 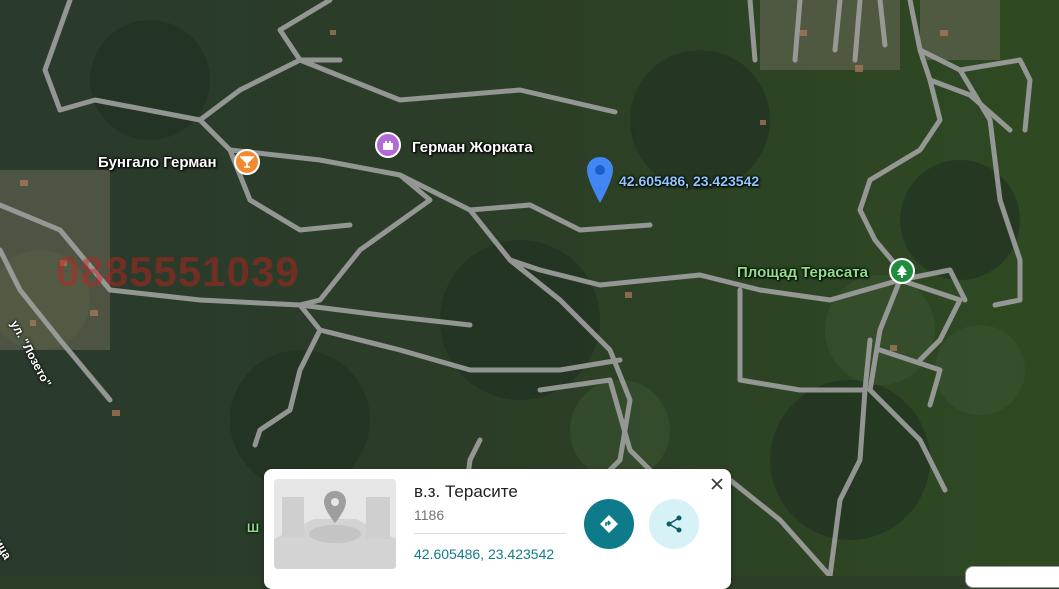 I want to click on directions-button, so click(x=609, y=524).